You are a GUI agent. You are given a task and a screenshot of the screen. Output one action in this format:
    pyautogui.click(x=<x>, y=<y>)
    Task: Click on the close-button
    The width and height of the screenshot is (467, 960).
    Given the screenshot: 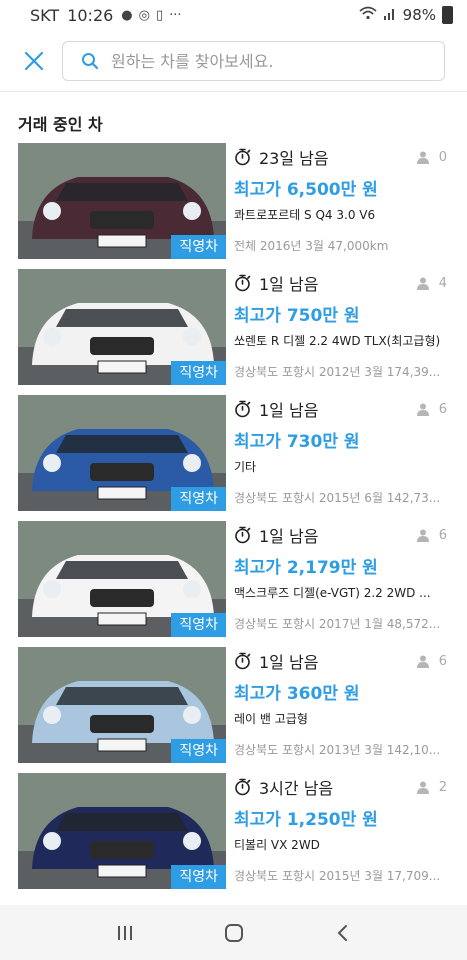 What is the action you would take?
    pyautogui.click(x=34, y=61)
    